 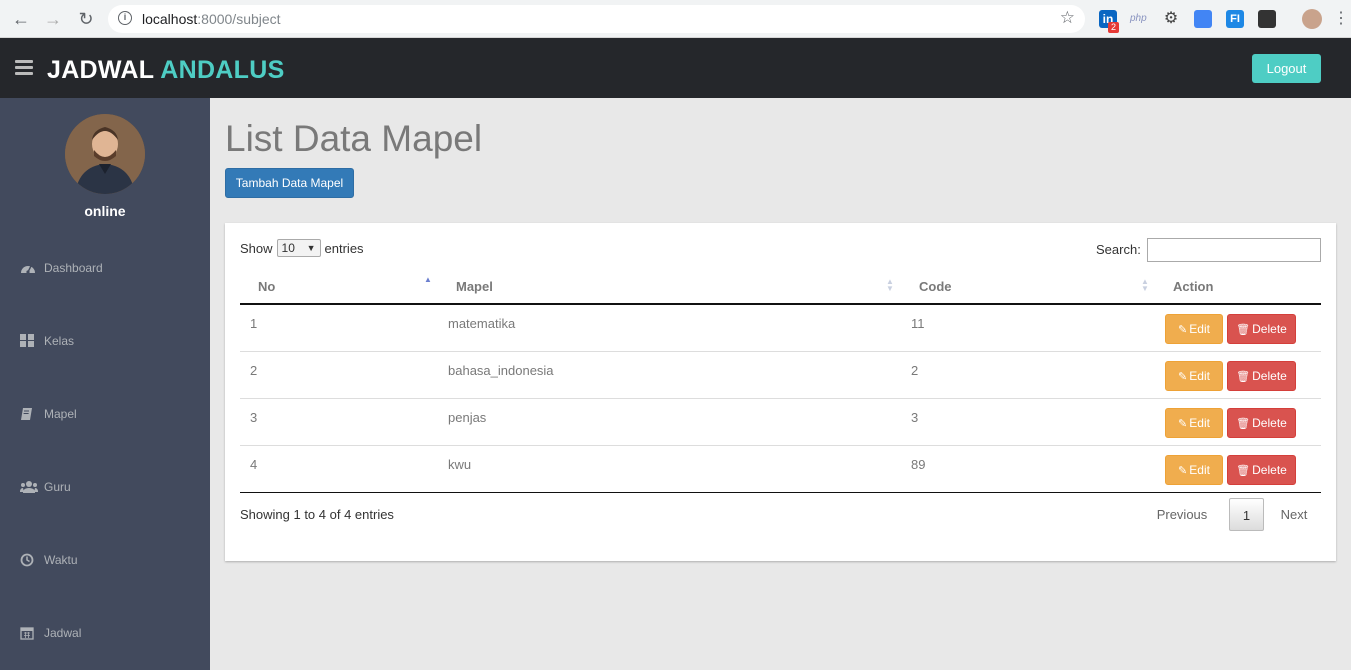 I want to click on hamburger-menu-icon, so click(x=24, y=68).